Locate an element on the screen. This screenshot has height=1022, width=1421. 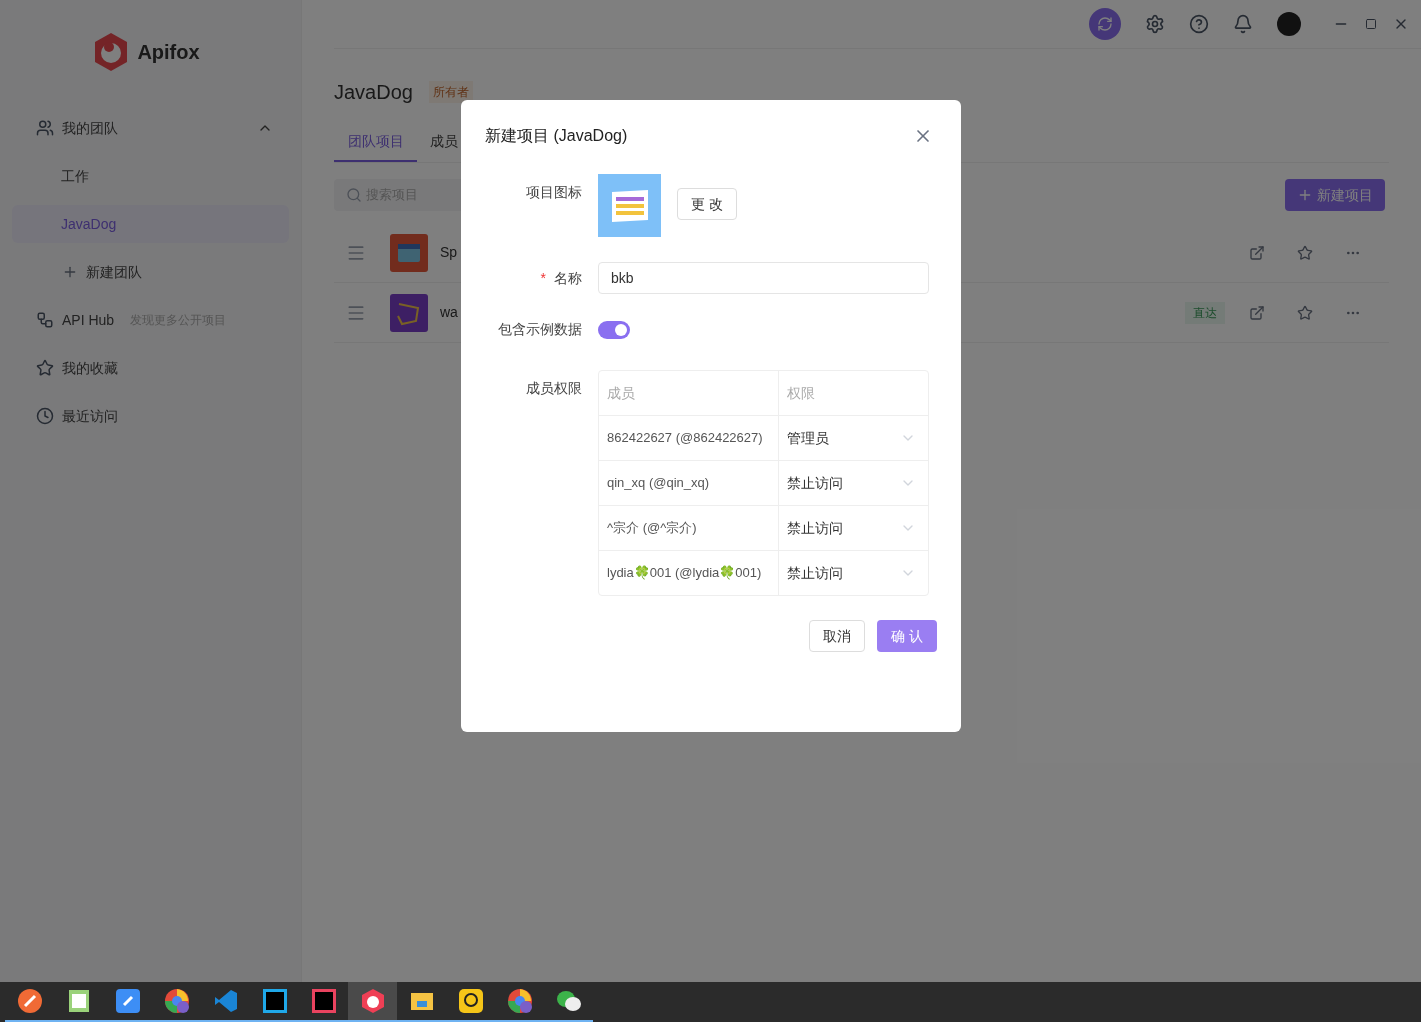
project-name: wa is located at coordinates (449, 312).